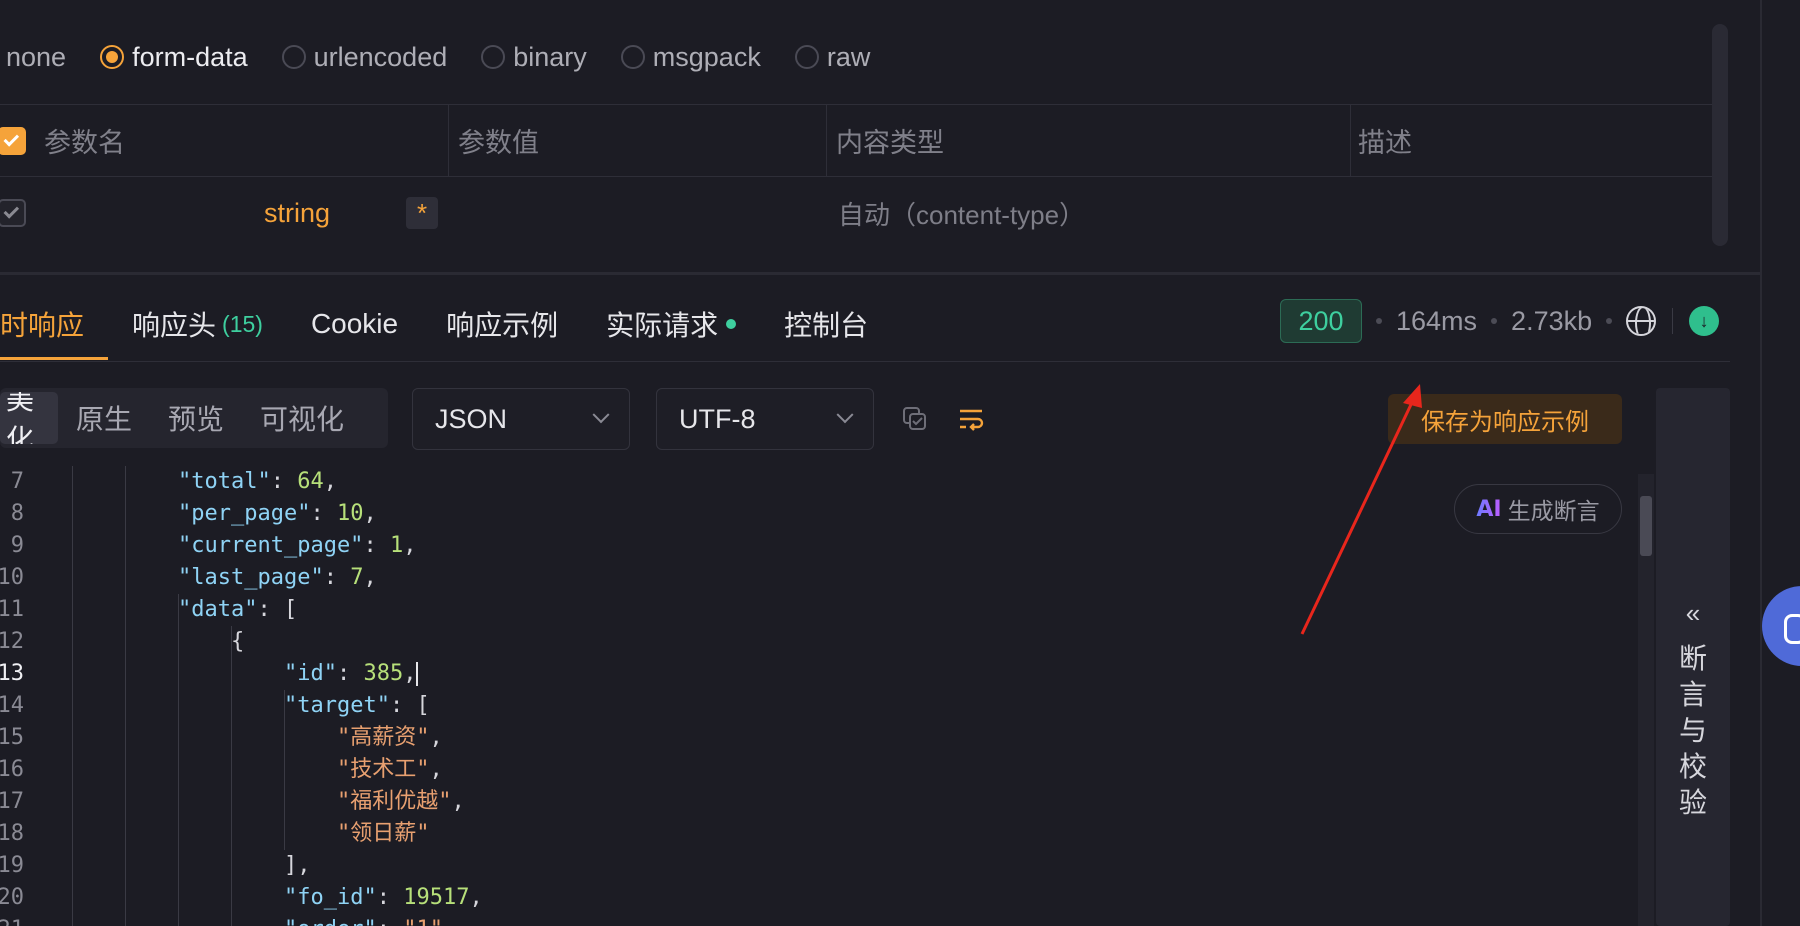  Describe the element at coordinates (452, 57) in the screenshot. I see `body-type-selector: none form-data urlencoded binary msgpack raw` at that location.